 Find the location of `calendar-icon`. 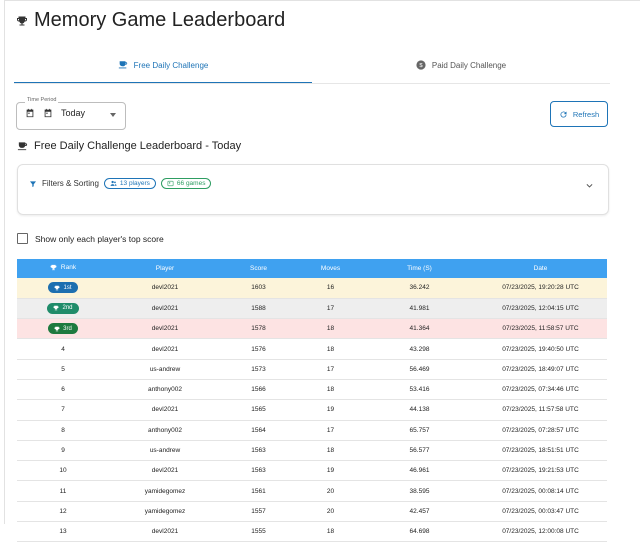

calendar-icon is located at coordinates (30, 113).